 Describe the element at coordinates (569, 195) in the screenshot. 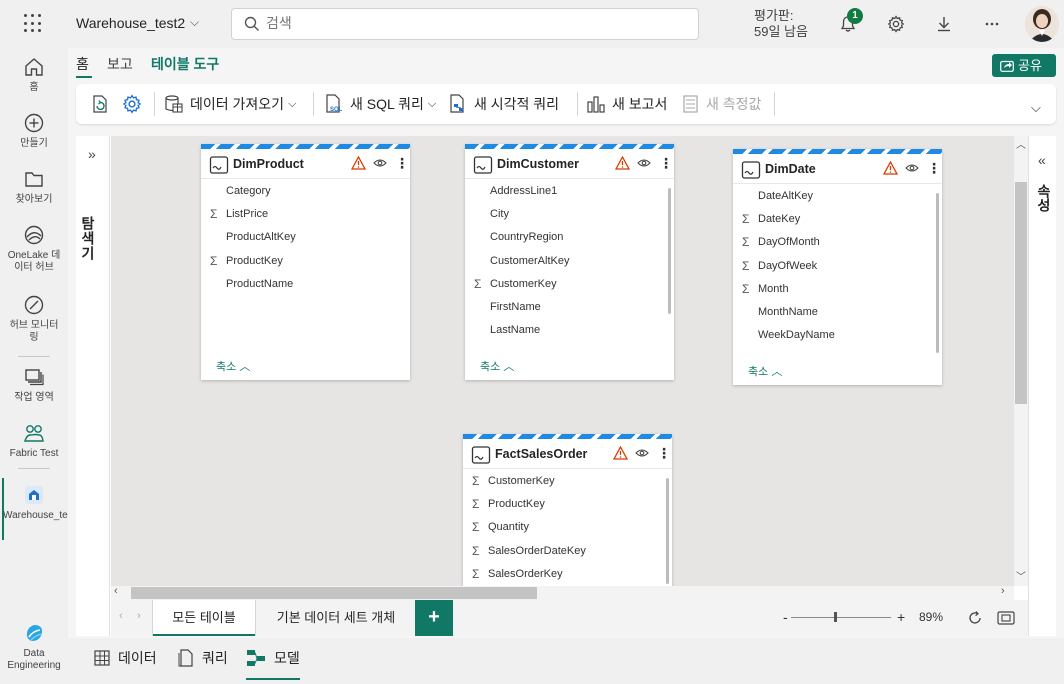

I see `field-item: AddressLine1` at that location.